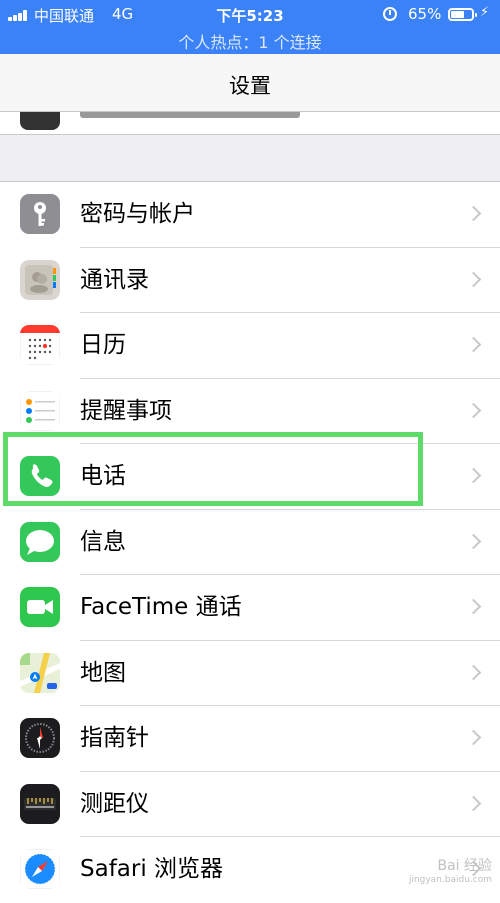 This screenshot has height=903, width=500. Describe the element at coordinates (40, 410) in the screenshot. I see `reminders-icon` at that location.